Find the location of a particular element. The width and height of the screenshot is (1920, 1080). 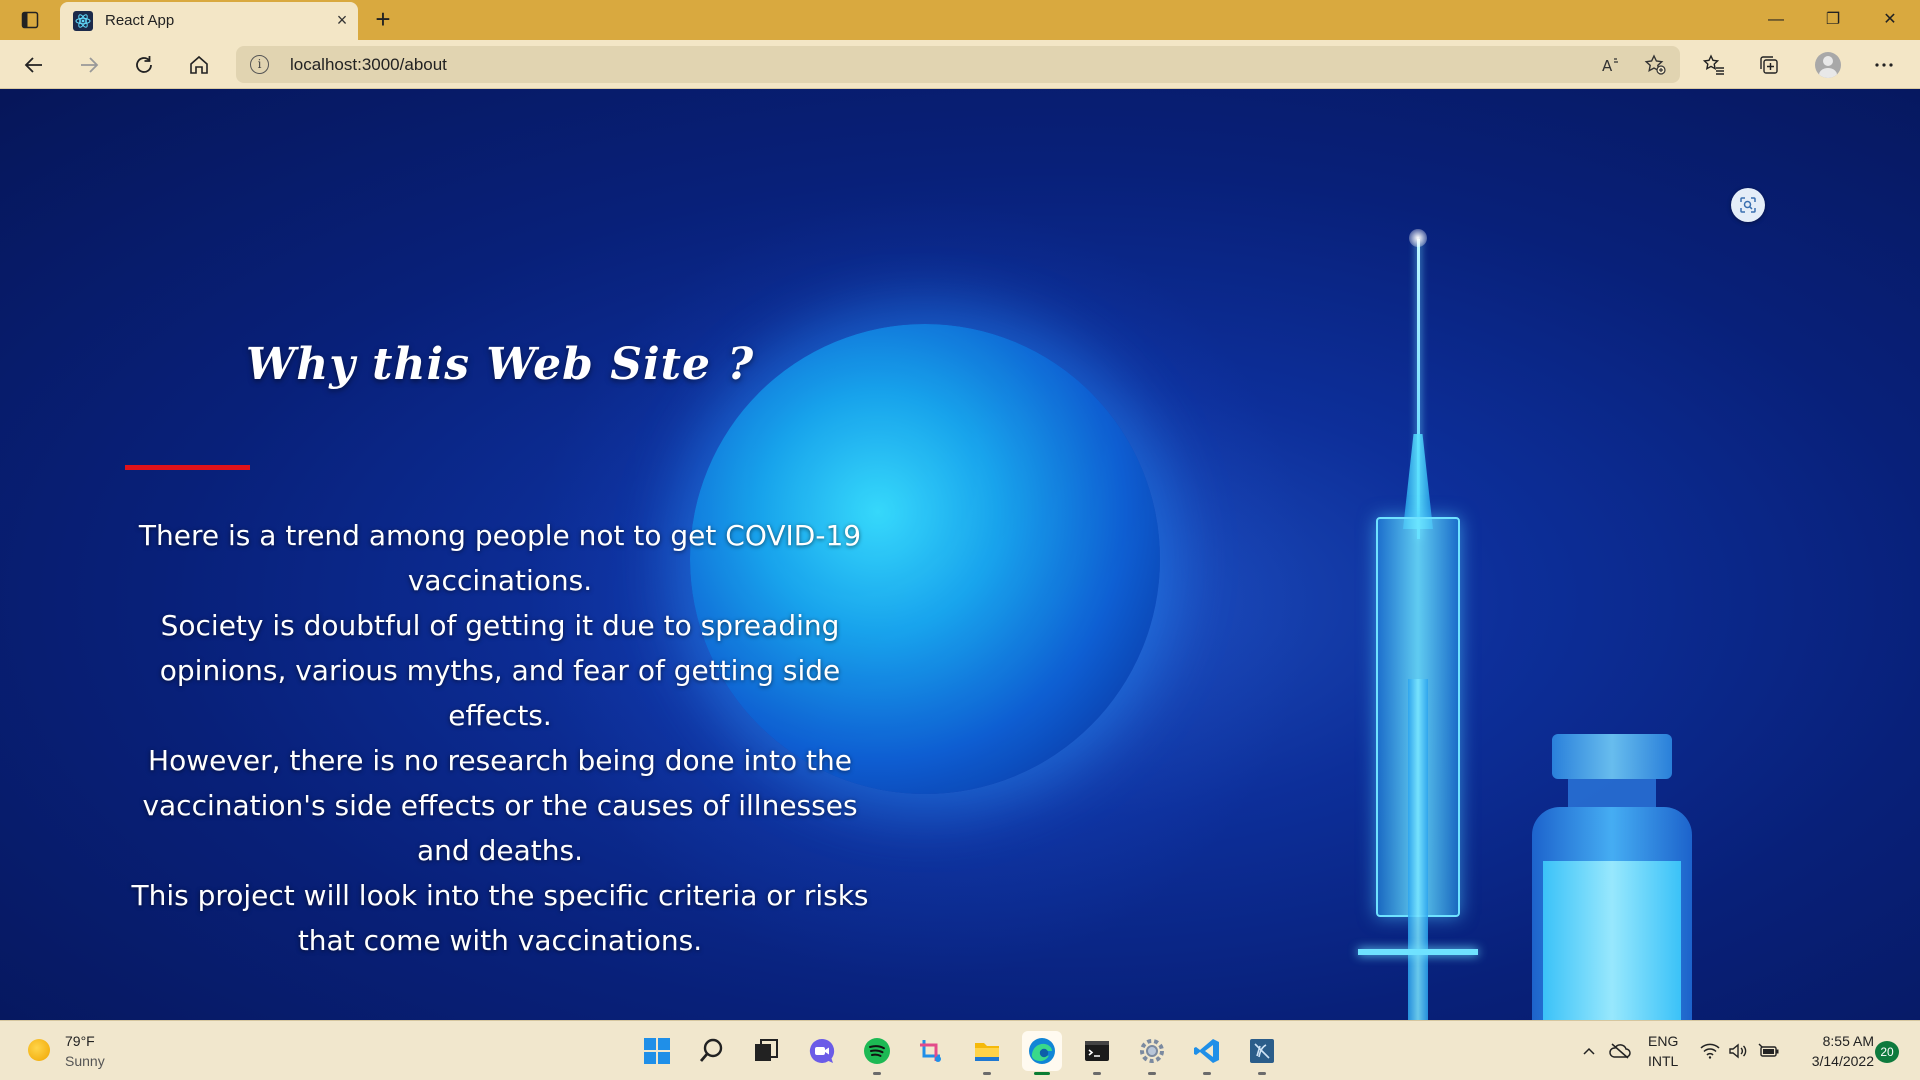

file-explorer-icon is located at coordinates (987, 1053).